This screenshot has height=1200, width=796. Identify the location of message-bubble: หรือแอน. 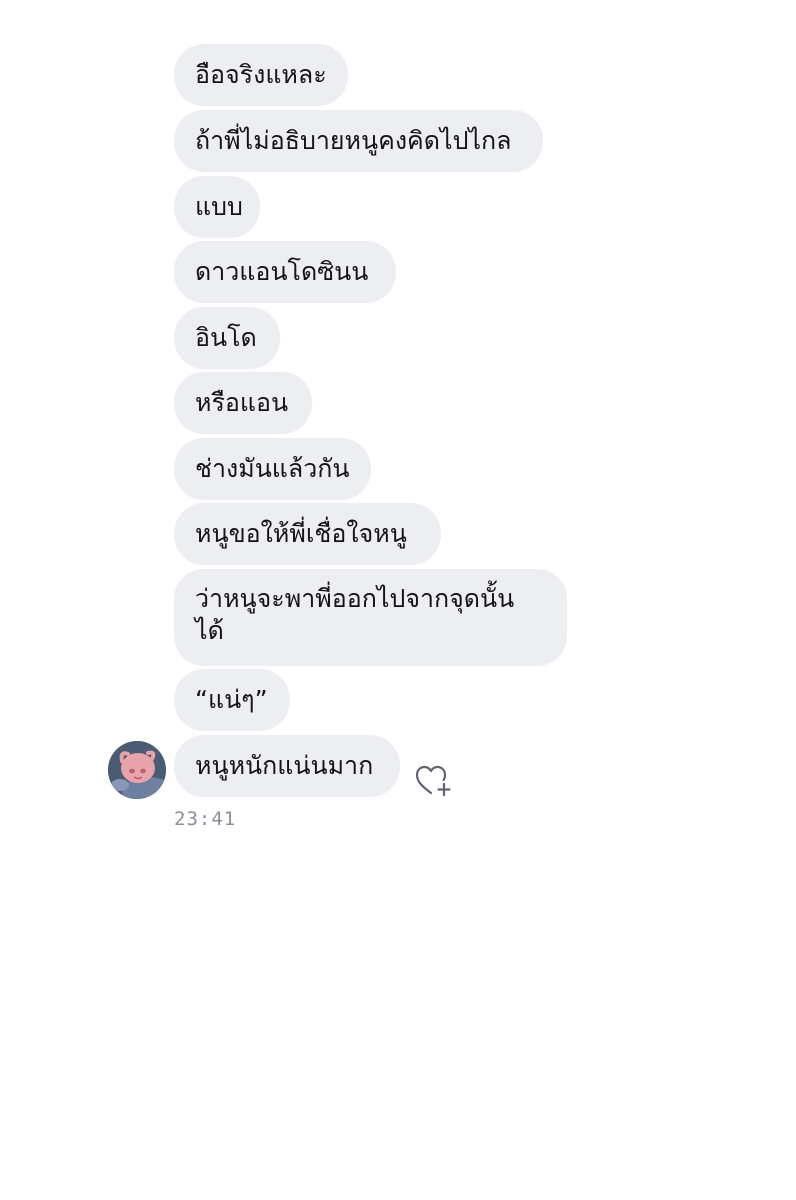
(243, 403).